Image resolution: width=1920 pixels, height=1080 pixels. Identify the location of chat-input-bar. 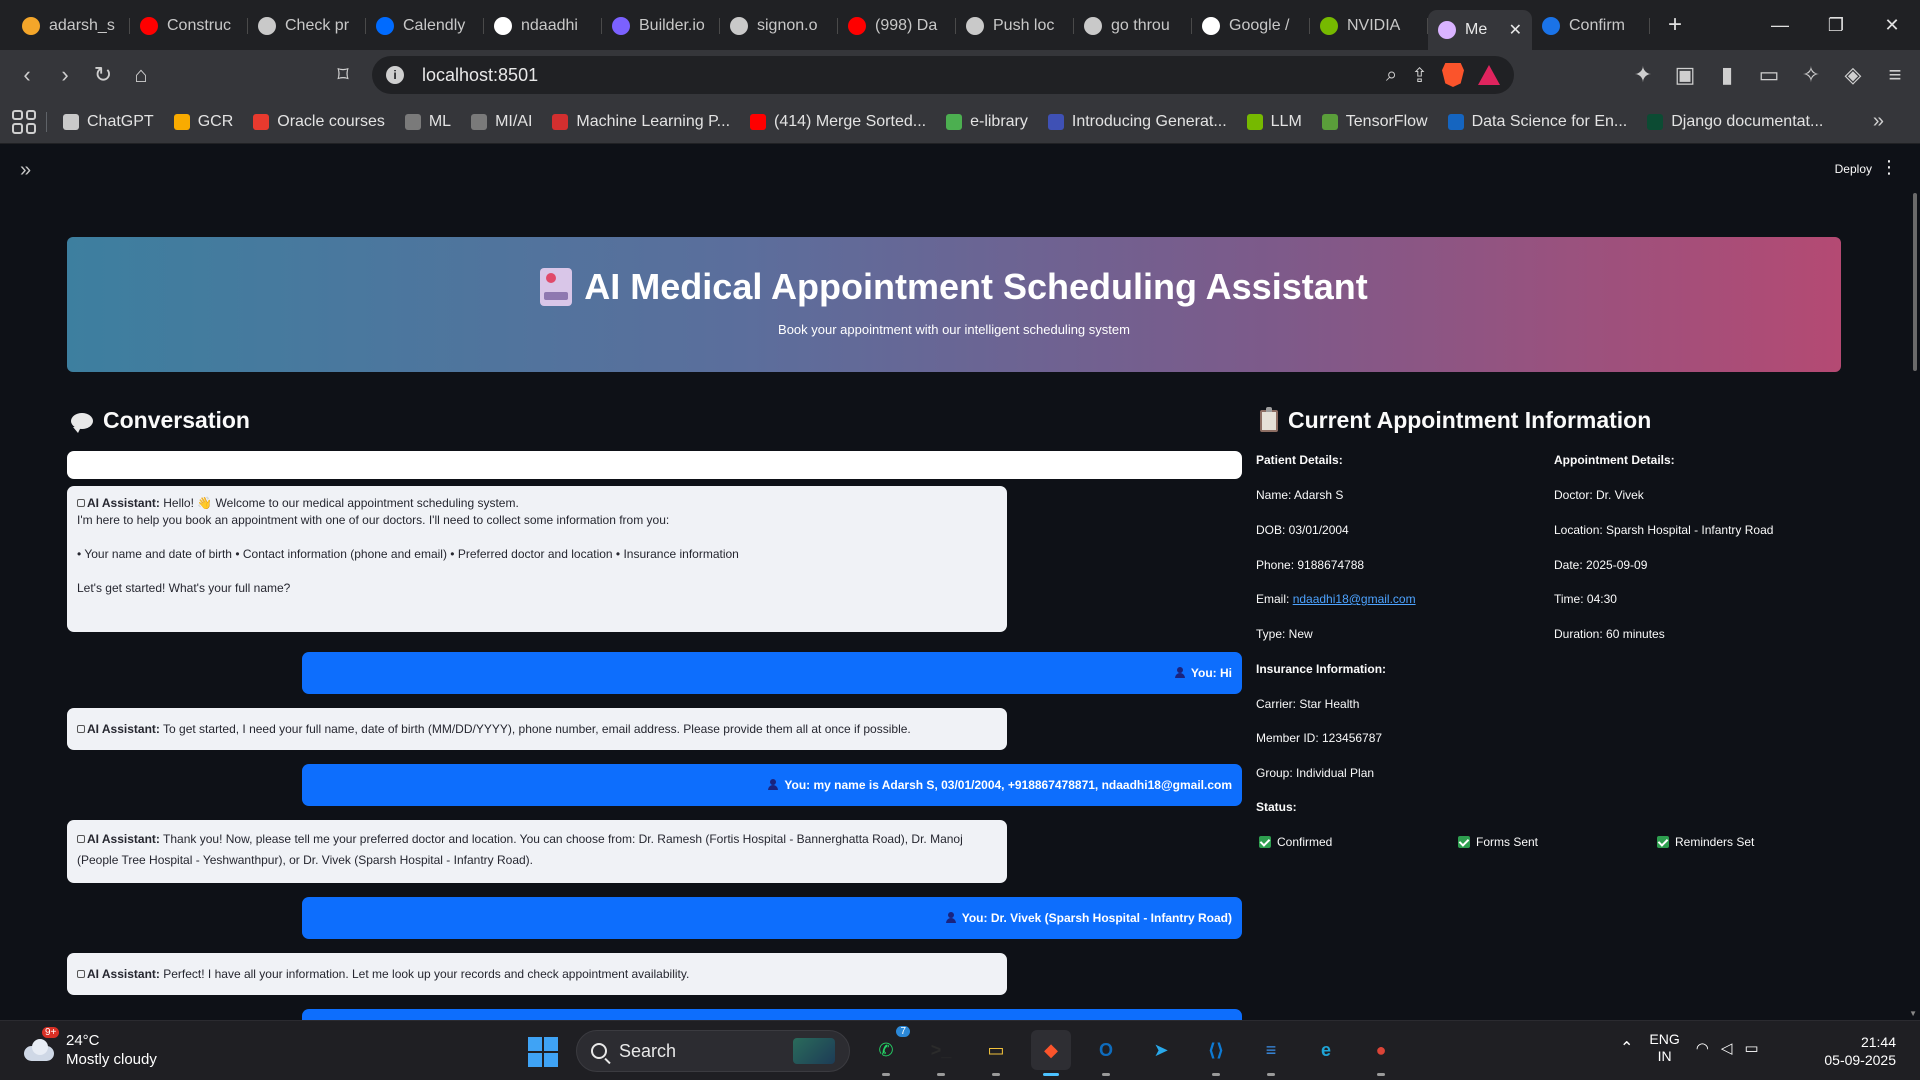
(654, 465).